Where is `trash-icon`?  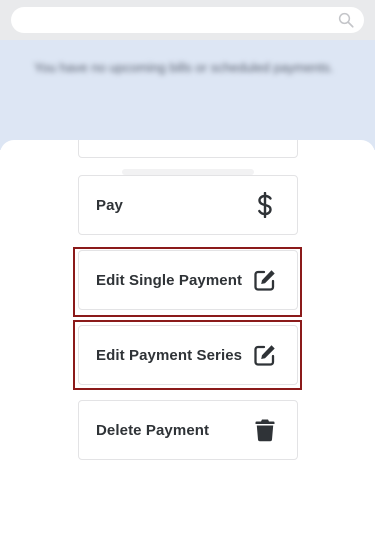
trash-icon is located at coordinates (265, 430).